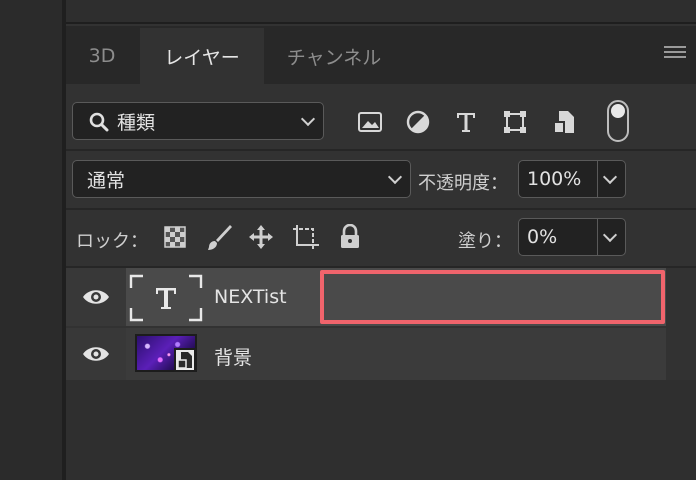  What do you see at coordinates (32, 240) in the screenshot?
I see `left-gutter` at bounding box center [32, 240].